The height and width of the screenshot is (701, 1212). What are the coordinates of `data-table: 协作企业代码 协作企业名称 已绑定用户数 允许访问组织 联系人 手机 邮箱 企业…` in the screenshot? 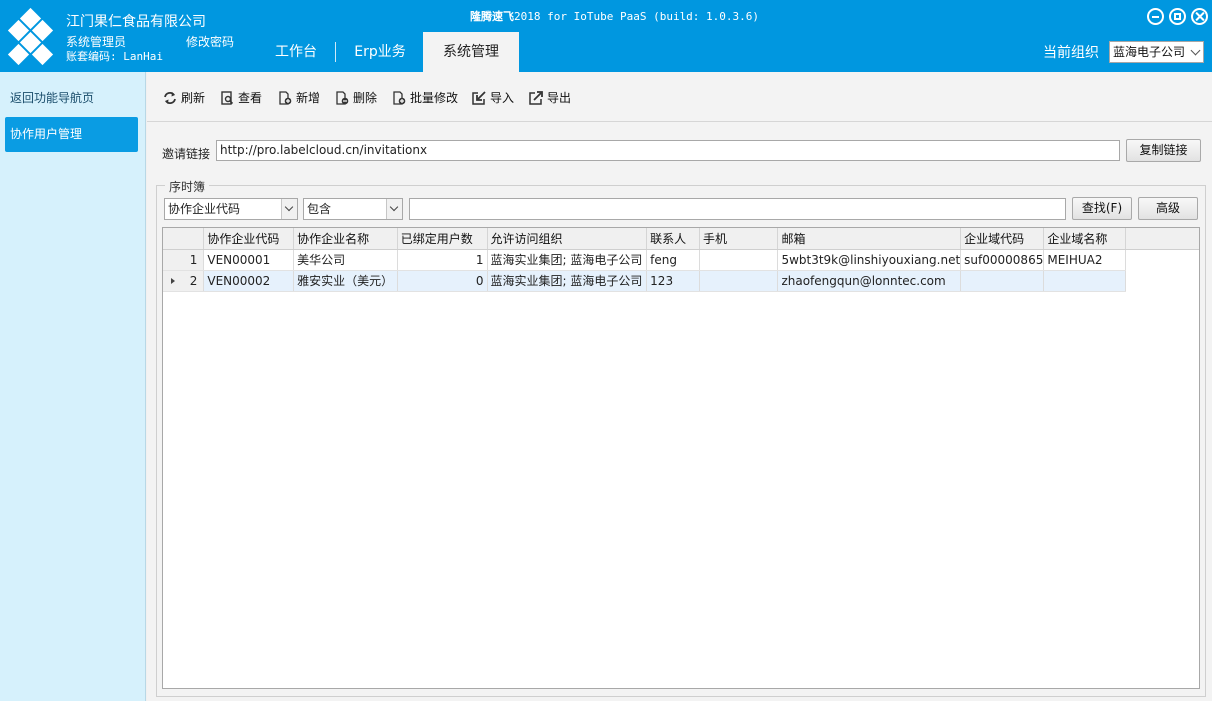 It's located at (681, 260).